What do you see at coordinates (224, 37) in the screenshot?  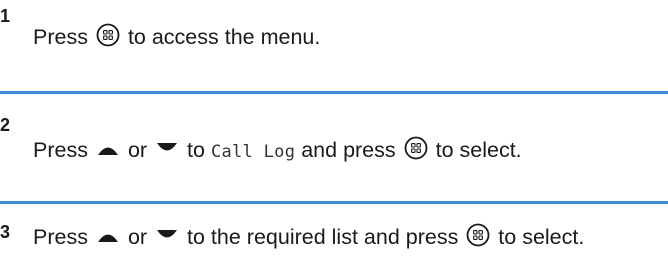 I see `instruction-tail: to access the menu.` at bounding box center [224, 37].